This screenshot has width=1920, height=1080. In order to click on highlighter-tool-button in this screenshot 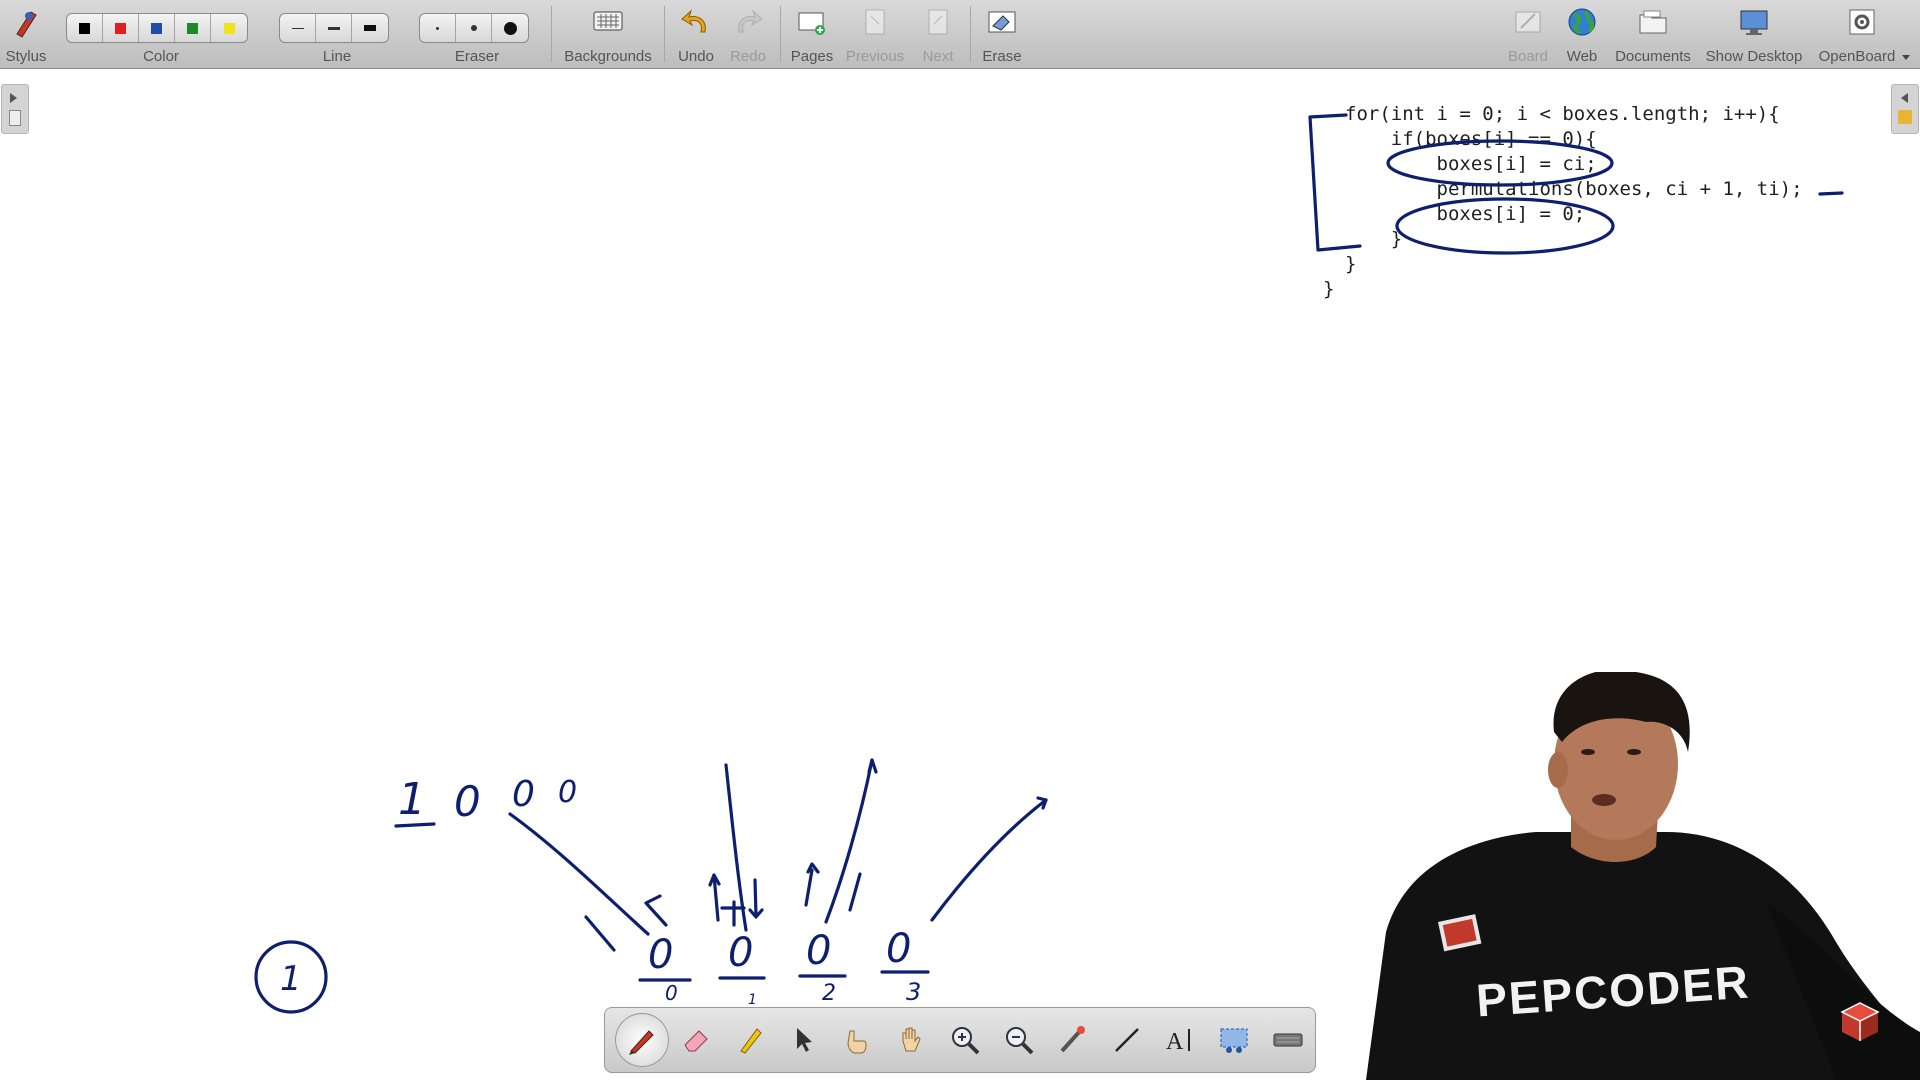, I will do `click(750, 1040)`.